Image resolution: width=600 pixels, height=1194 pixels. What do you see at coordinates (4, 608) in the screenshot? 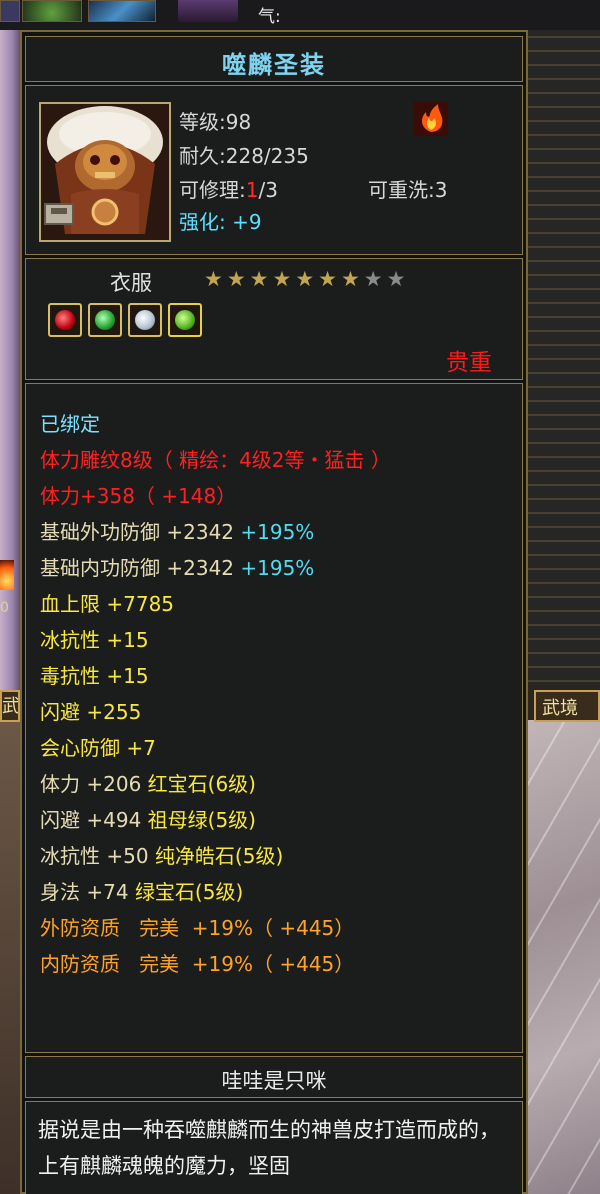
I see `side-number: 0` at bounding box center [4, 608].